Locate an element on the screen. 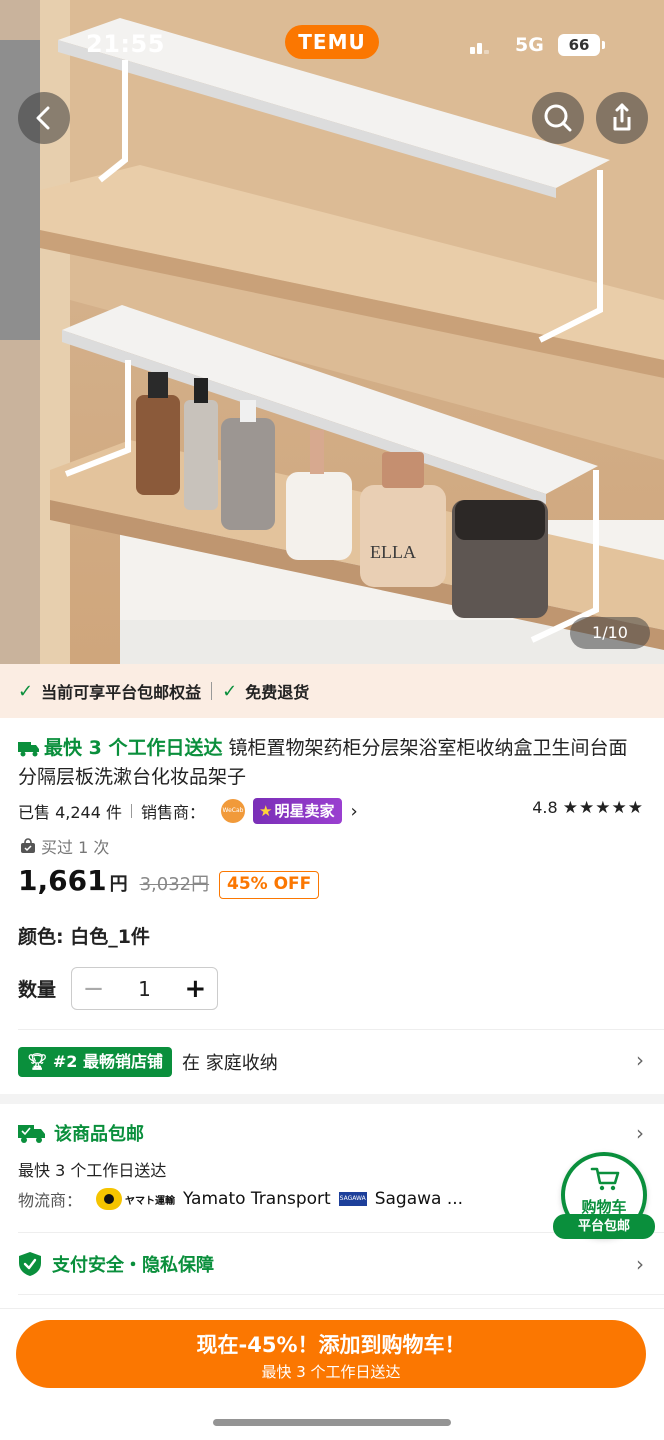  star-icon: ★ is located at coordinates (266, 811).